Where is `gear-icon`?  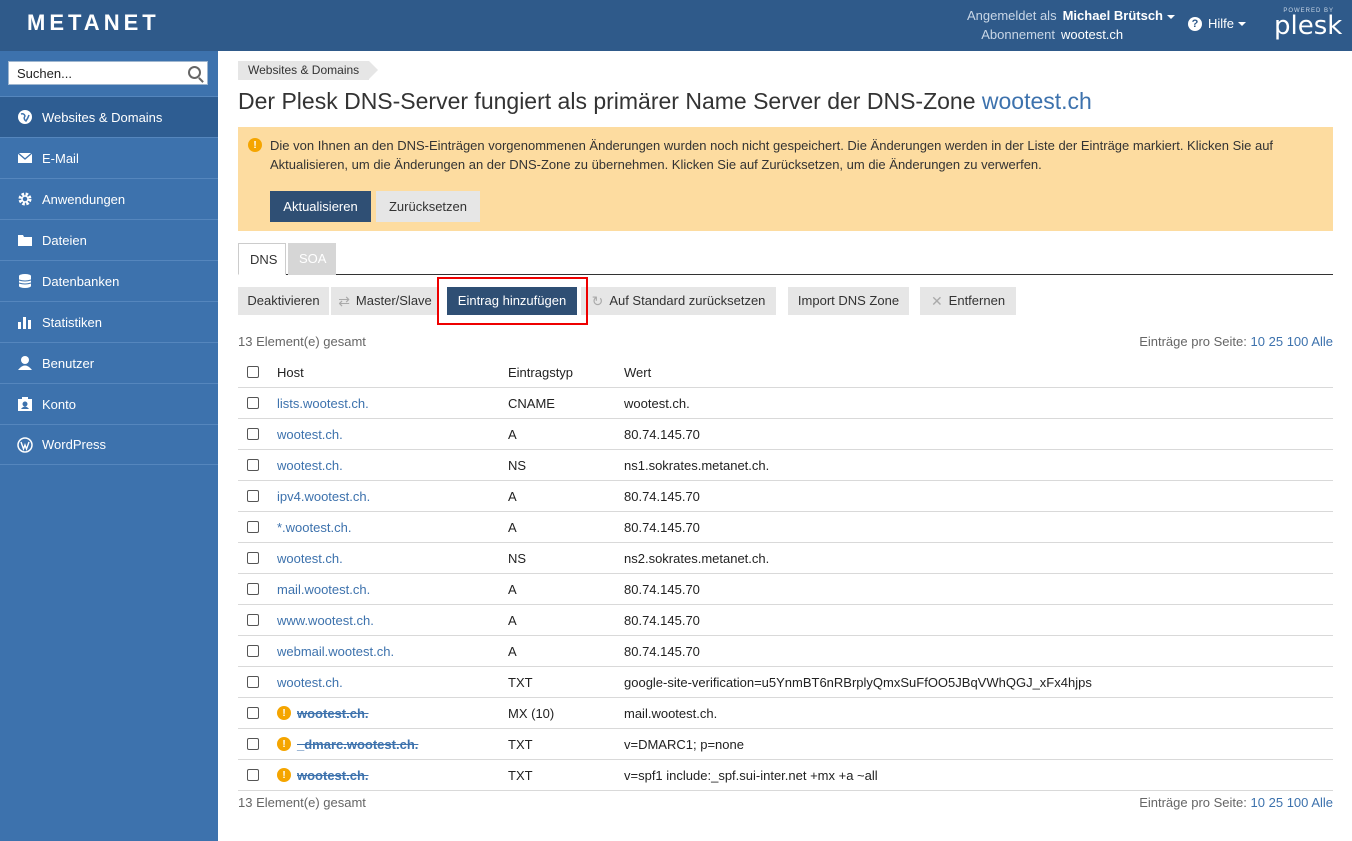
gear-icon is located at coordinates (25, 199).